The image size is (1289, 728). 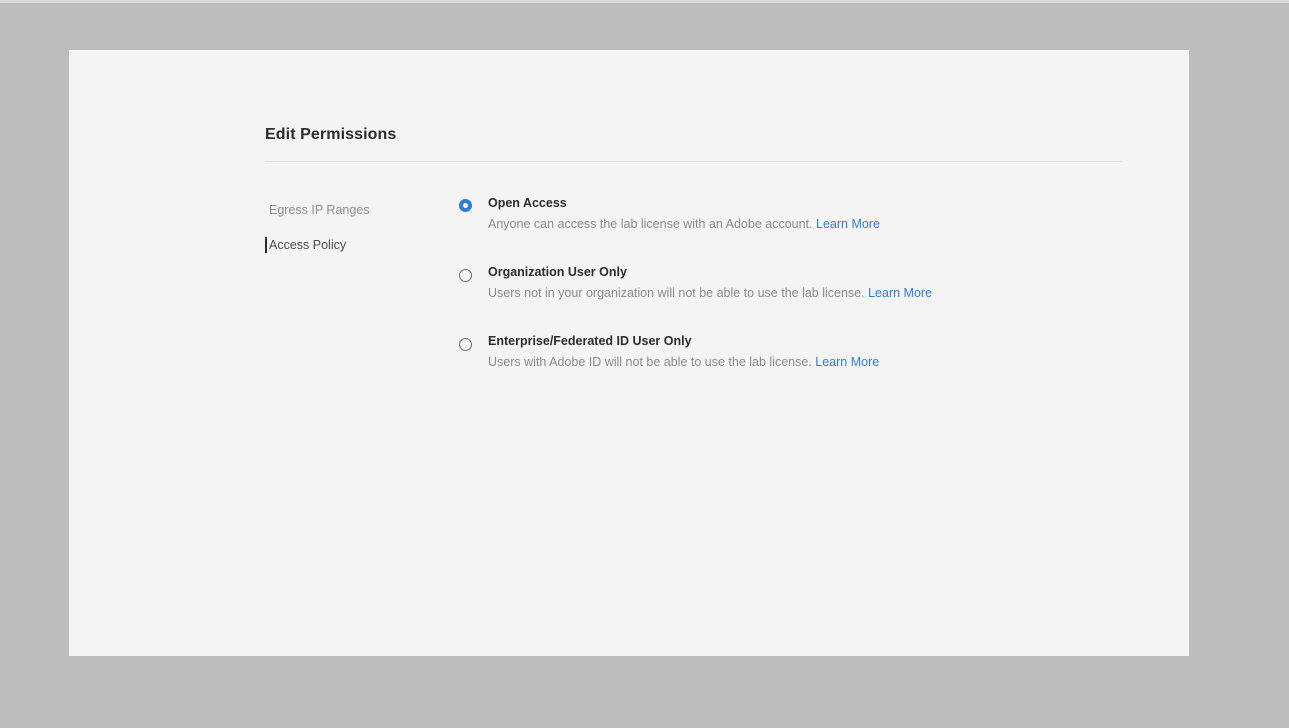 What do you see at coordinates (331, 134) in the screenshot?
I see `page-title: Edit Permissions` at bounding box center [331, 134].